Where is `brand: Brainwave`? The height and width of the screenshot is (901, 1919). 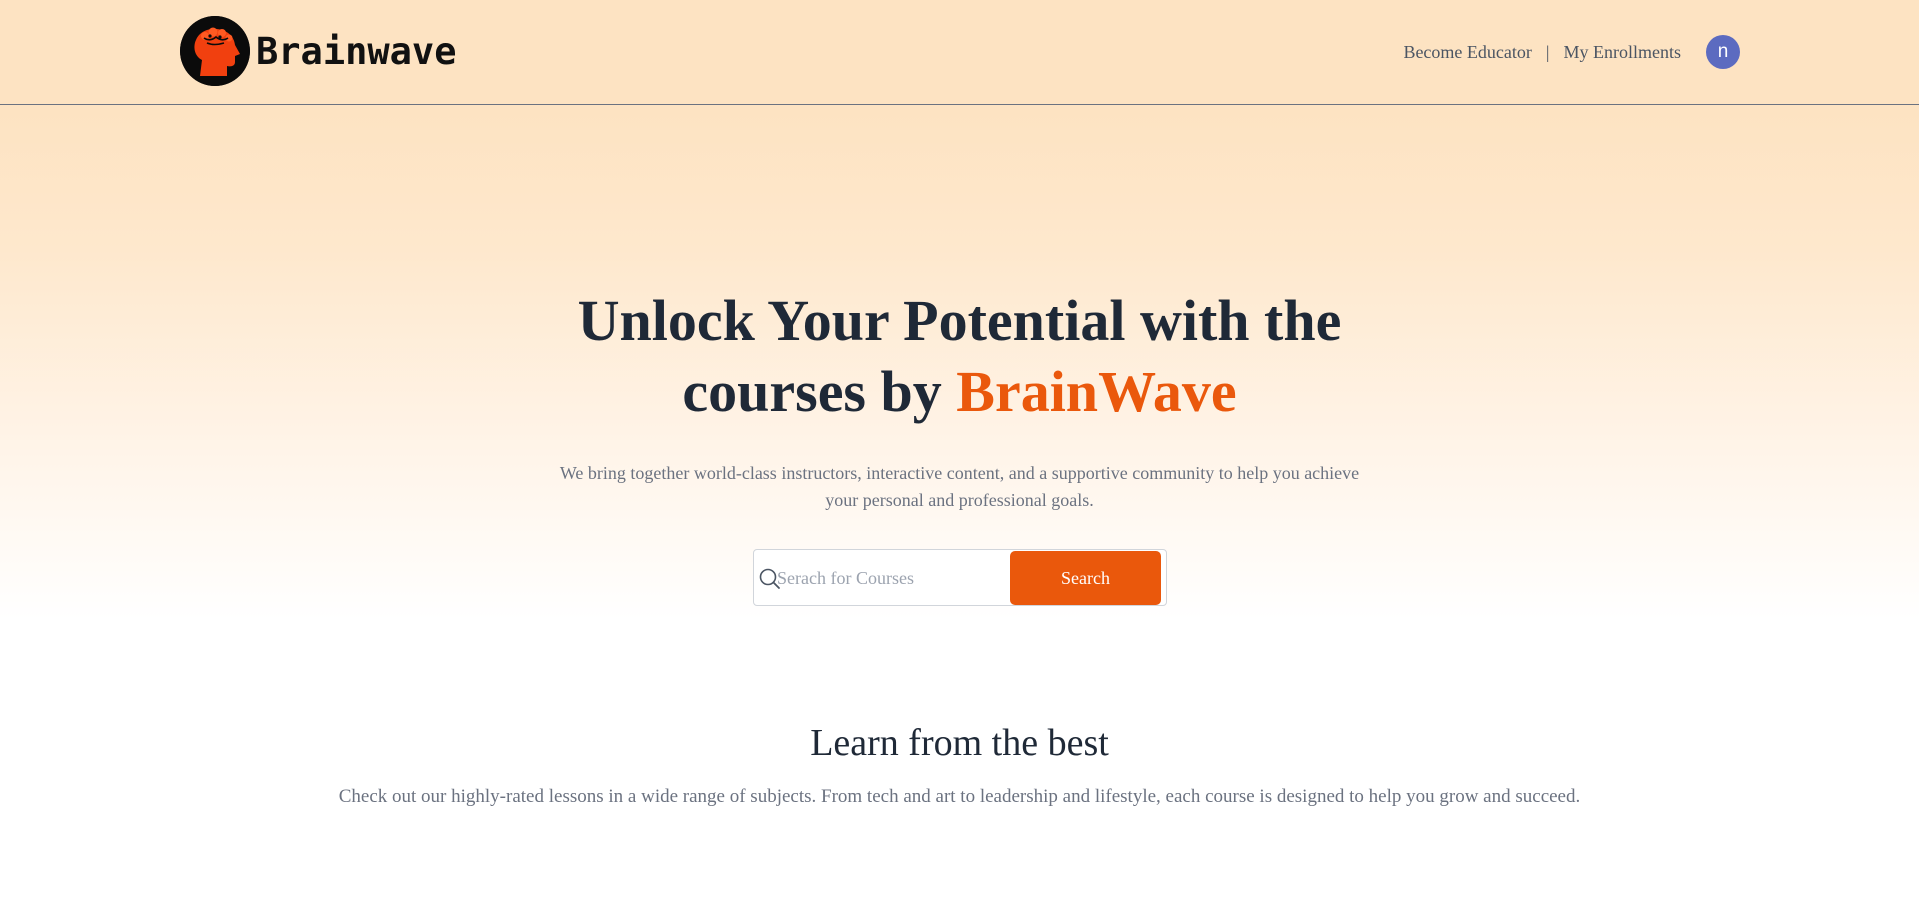
brand: Brainwave is located at coordinates (318, 51).